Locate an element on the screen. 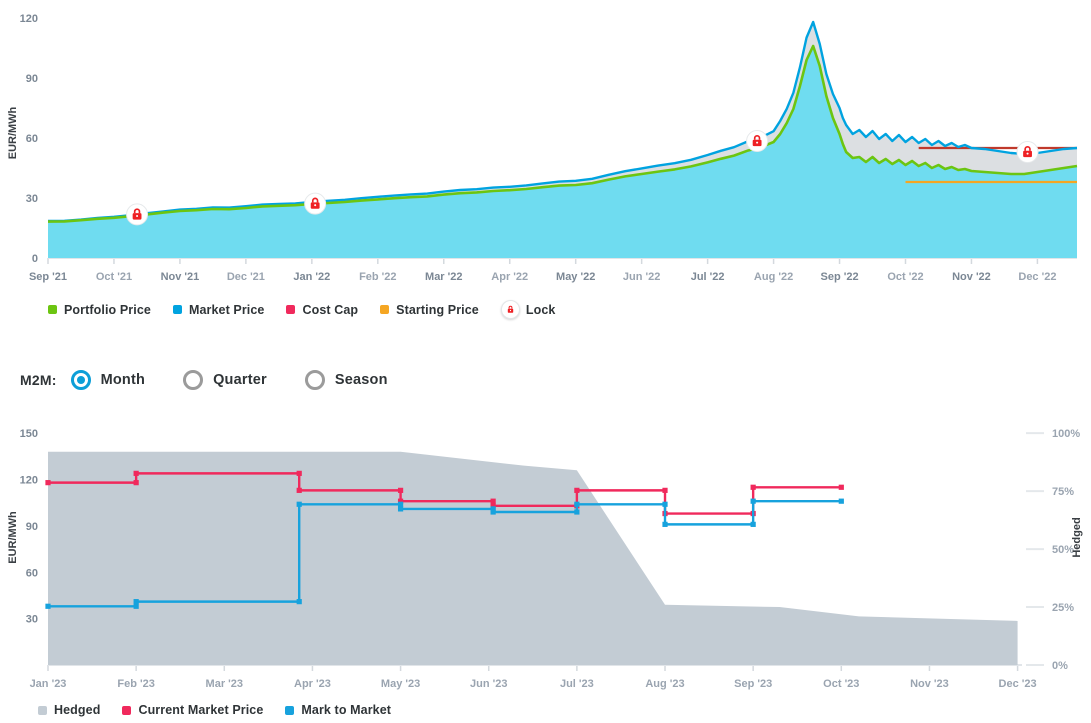  legend-item-mark-to-market: Mark to Market is located at coordinates (338, 710).